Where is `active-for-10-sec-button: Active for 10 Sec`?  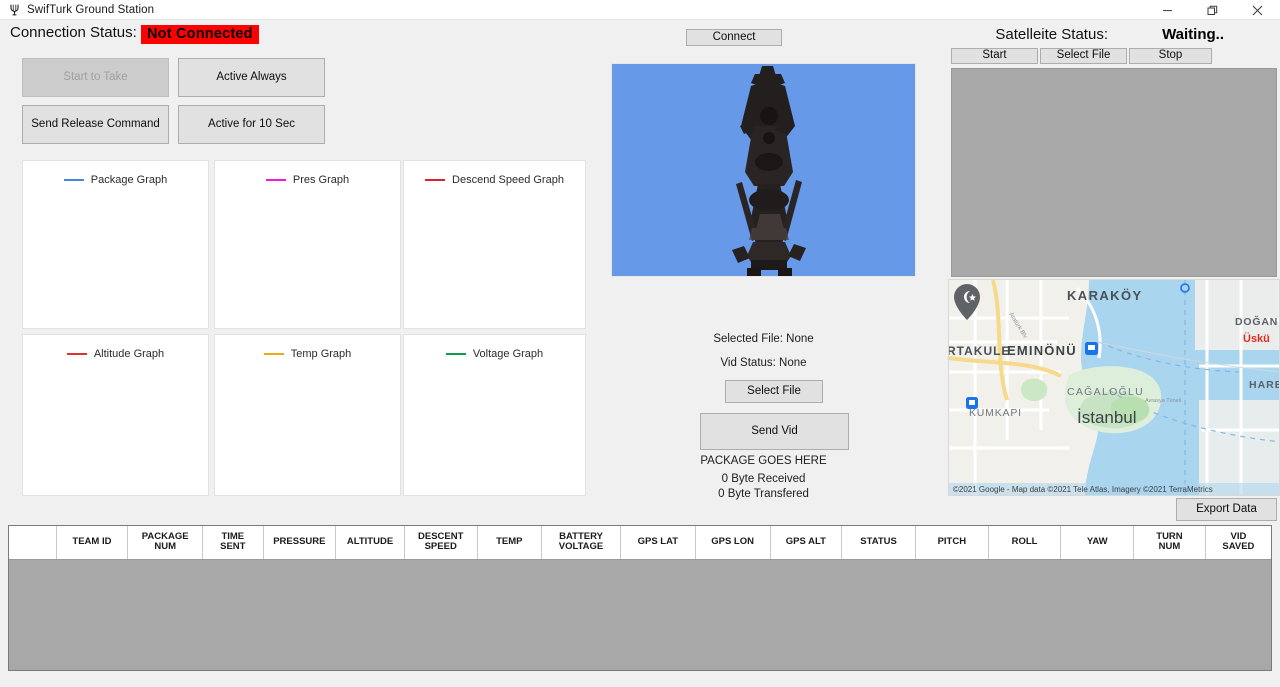
active-for-10-sec-button: Active for 10 Sec is located at coordinates (251, 124).